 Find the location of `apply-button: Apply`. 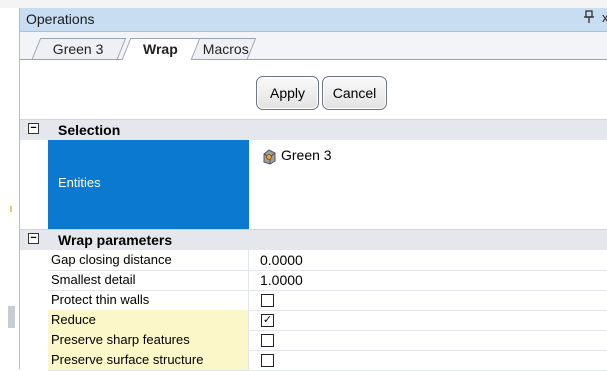

apply-button: Apply is located at coordinates (287, 93).